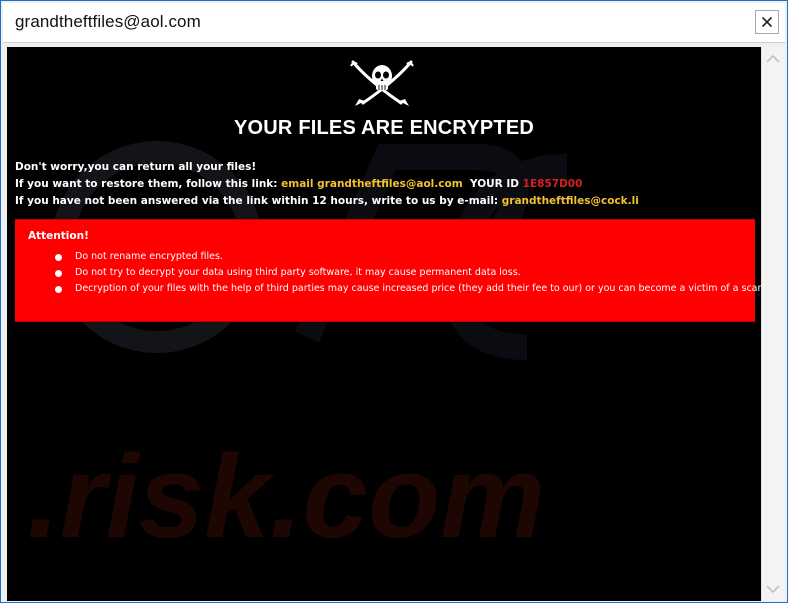  What do you see at coordinates (773, 589) in the screenshot?
I see `chevron-down-icon` at bounding box center [773, 589].